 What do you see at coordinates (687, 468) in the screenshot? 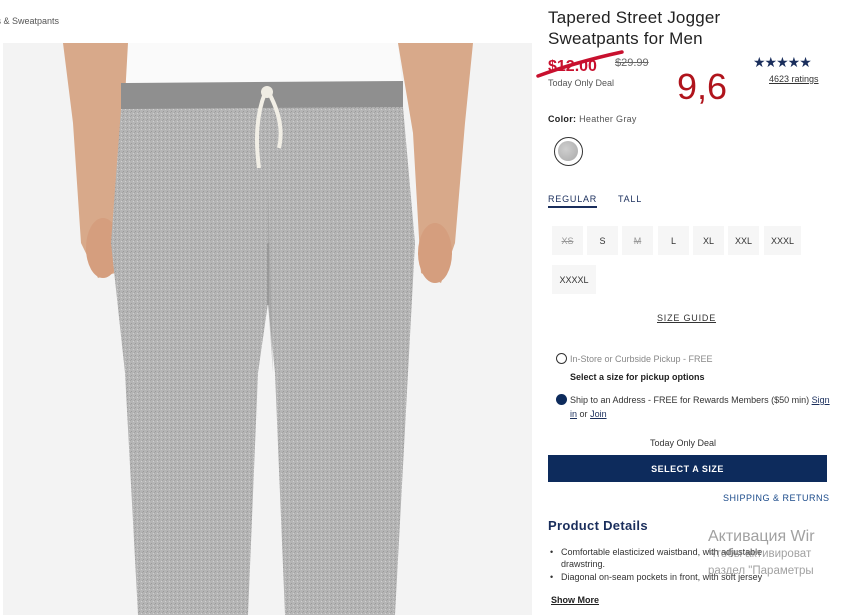
I see `select-size-button: SELECT A SIZE` at bounding box center [687, 468].